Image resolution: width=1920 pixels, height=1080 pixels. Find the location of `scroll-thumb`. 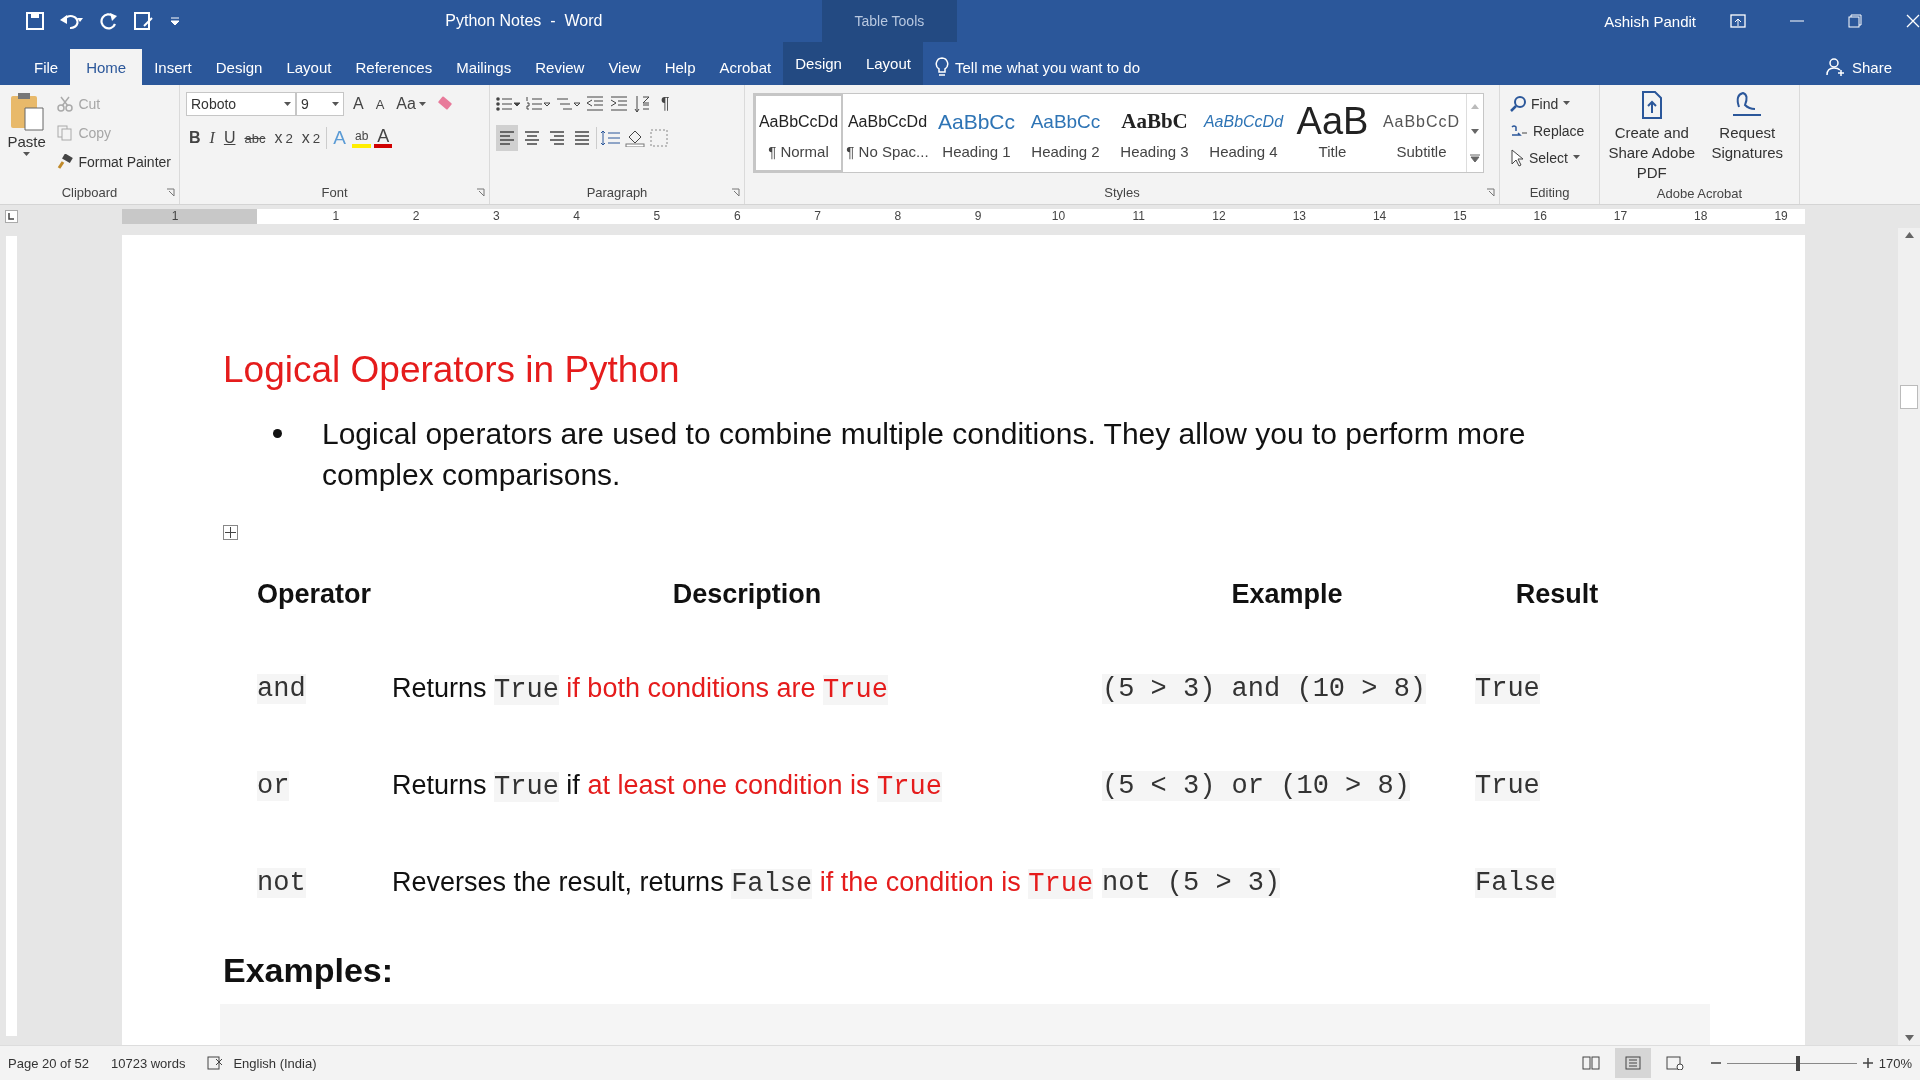

scroll-thumb is located at coordinates (1909, 396).